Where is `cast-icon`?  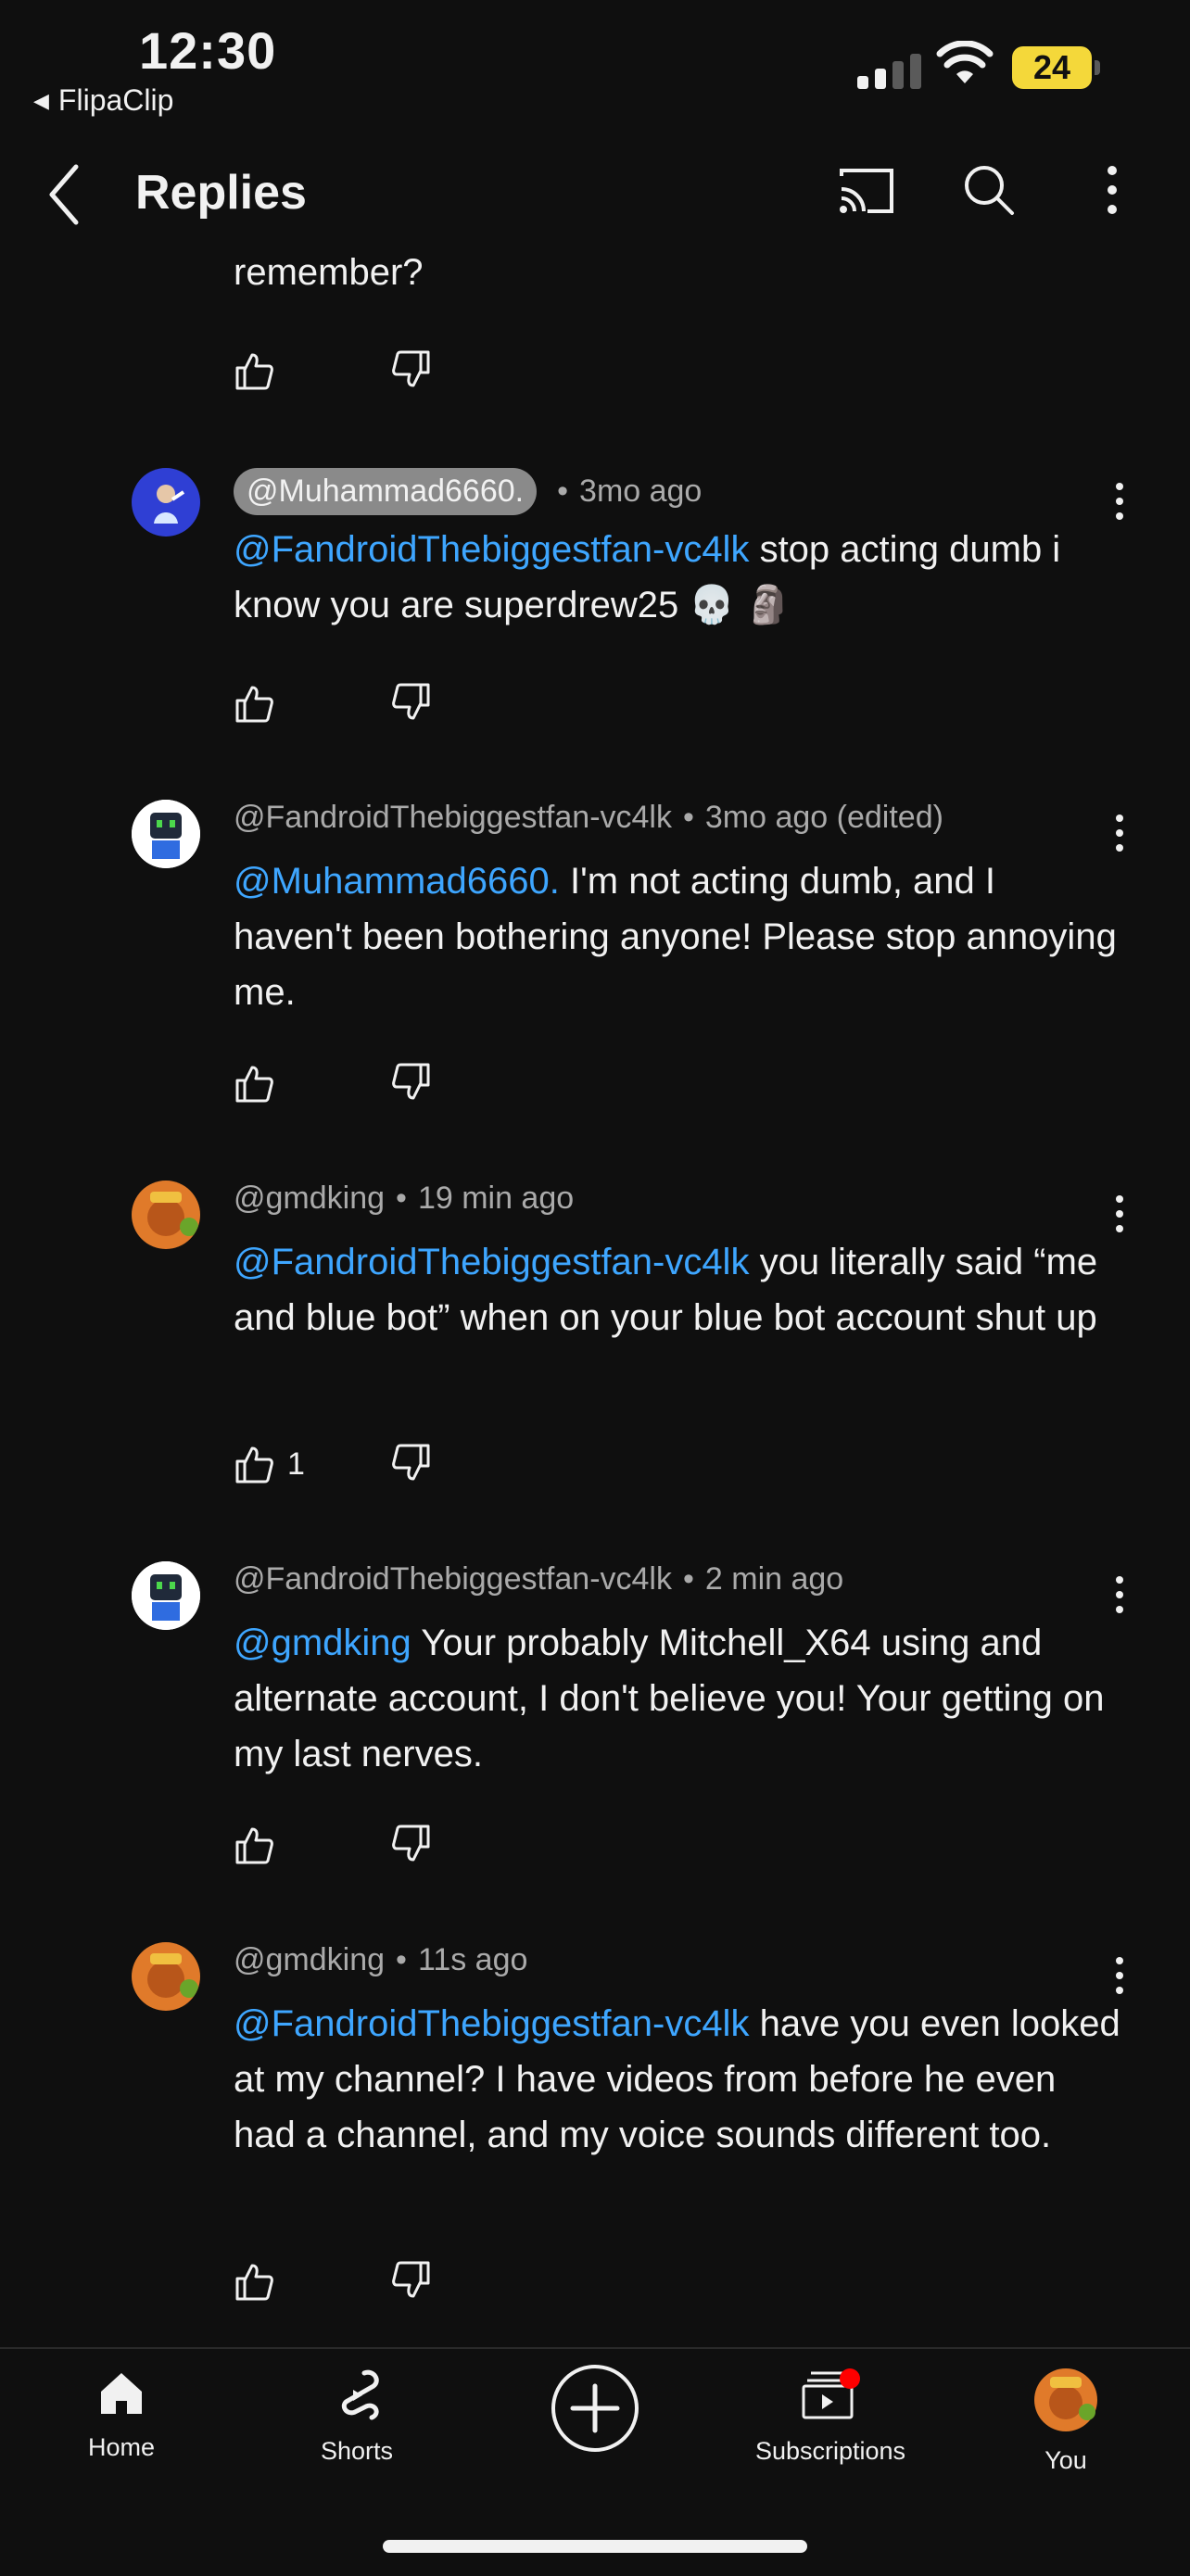 cast-icon is located at coordinates (866, 191).